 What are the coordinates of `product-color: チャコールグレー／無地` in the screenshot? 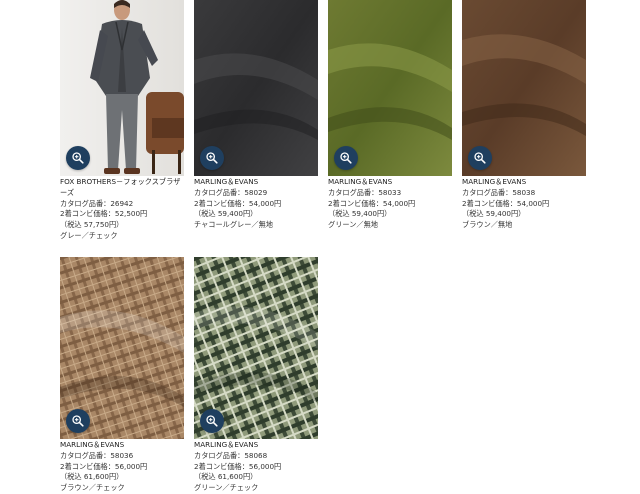 It's located at (233, 225).